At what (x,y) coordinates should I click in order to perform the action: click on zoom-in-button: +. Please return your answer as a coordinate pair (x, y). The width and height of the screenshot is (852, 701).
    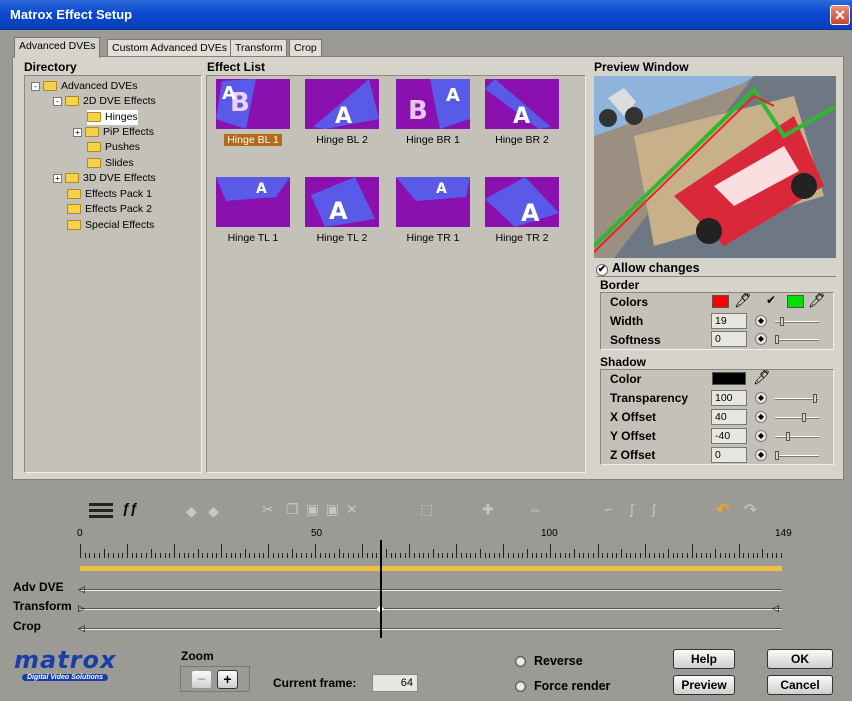
    Looking at the image, I should click on (227, 679).